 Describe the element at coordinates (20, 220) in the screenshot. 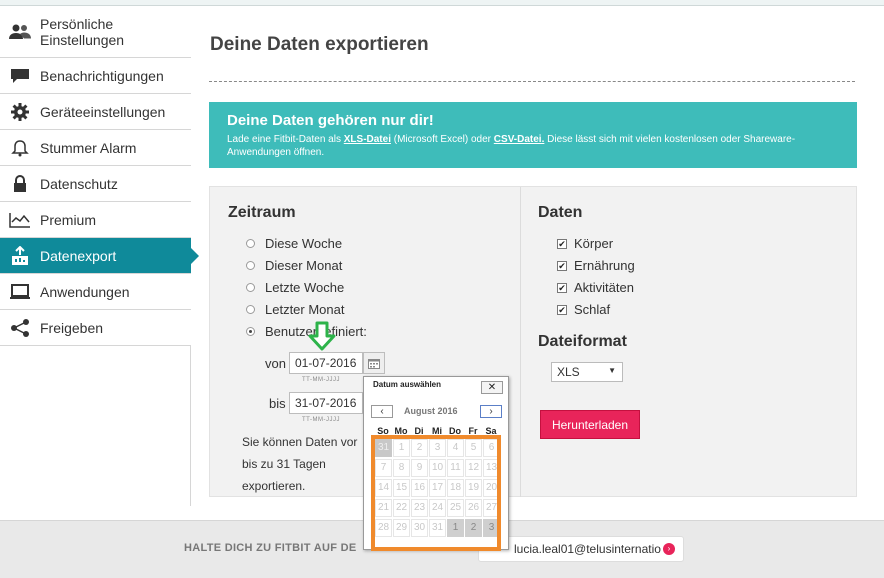

I see `chart-line-icon` at that location.